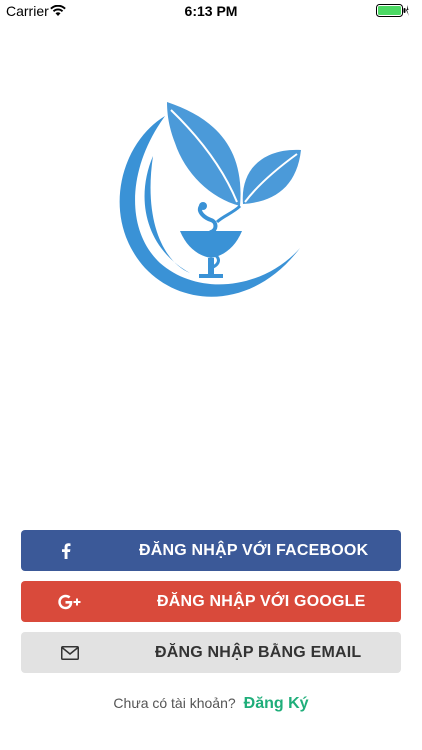 Image resolution: width=422 pixels, height=750 pixels. I want to click on signup-row: Chưa có tài khoản? Đăng Ký, so click(211, 706).